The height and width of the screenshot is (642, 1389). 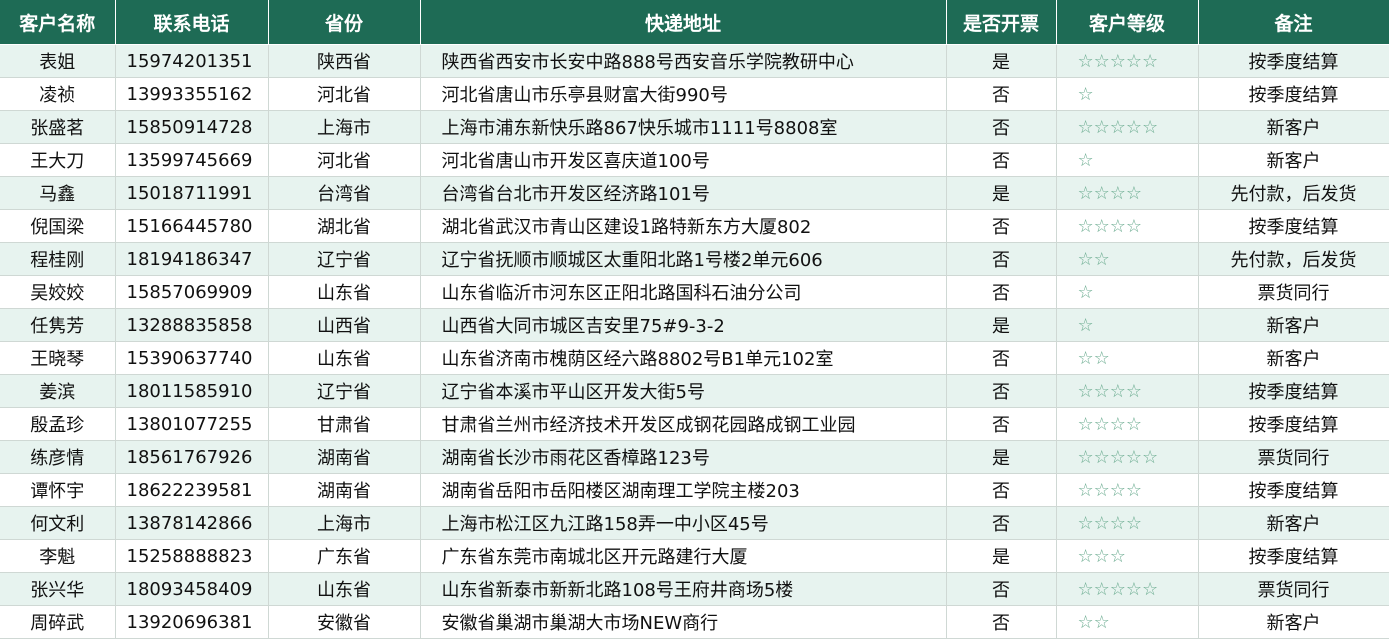 What do you see at coordinates (192, 127) in the screenshot?
I see `cell-phone: 15850914728` at bounding box center [192, 127].